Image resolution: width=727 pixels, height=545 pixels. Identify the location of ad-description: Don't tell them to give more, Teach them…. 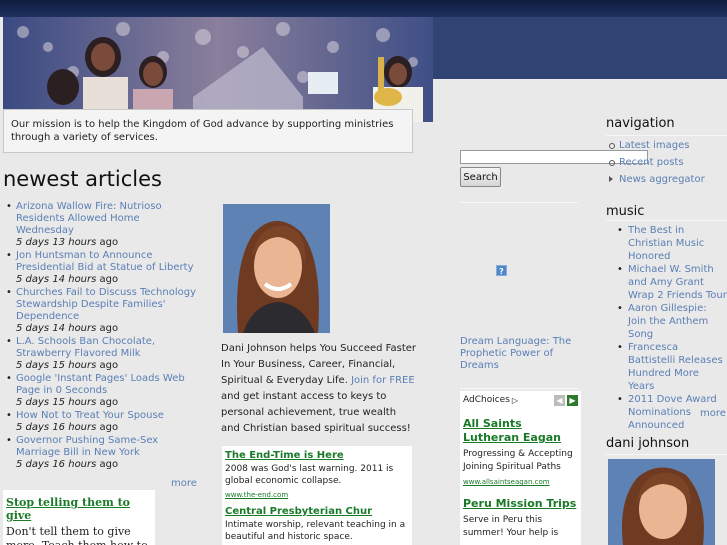
(77, 535).